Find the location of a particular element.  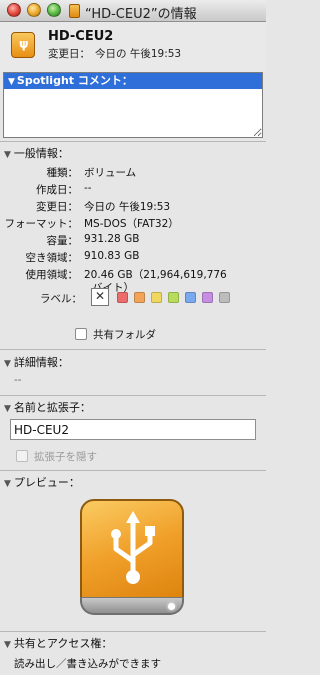

more-info-header: ▼ 詳細情報： is located at coordinates (36, 362).